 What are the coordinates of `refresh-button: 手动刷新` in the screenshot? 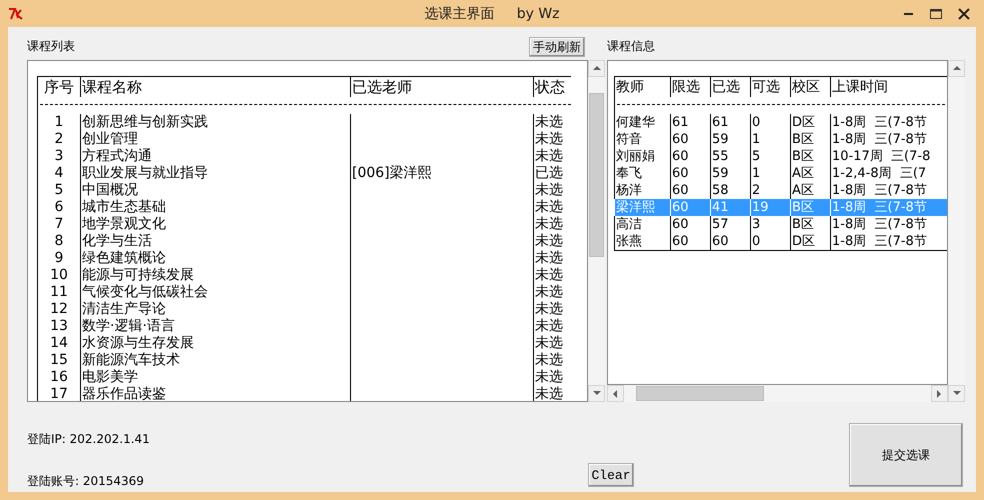 It's located at (557, 47).